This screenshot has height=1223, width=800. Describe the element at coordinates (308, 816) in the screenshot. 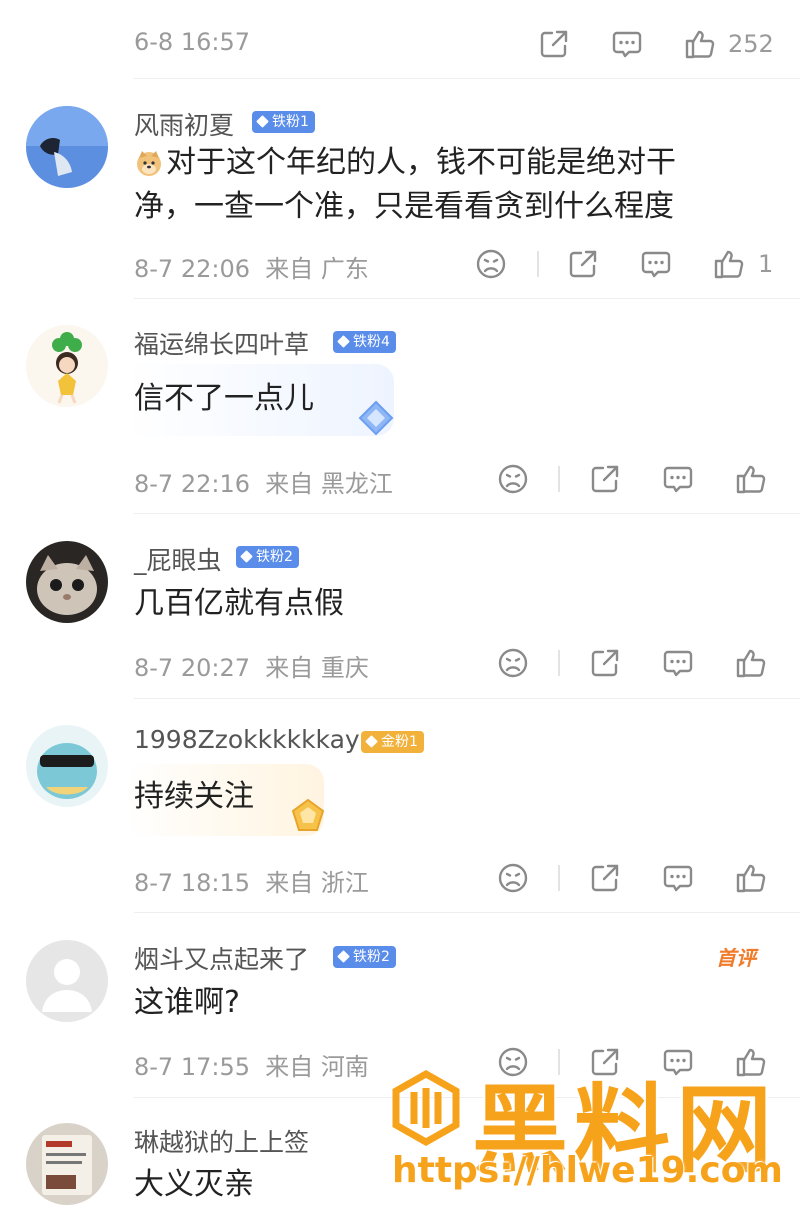

I see `gem-decoration-icon` at that location.